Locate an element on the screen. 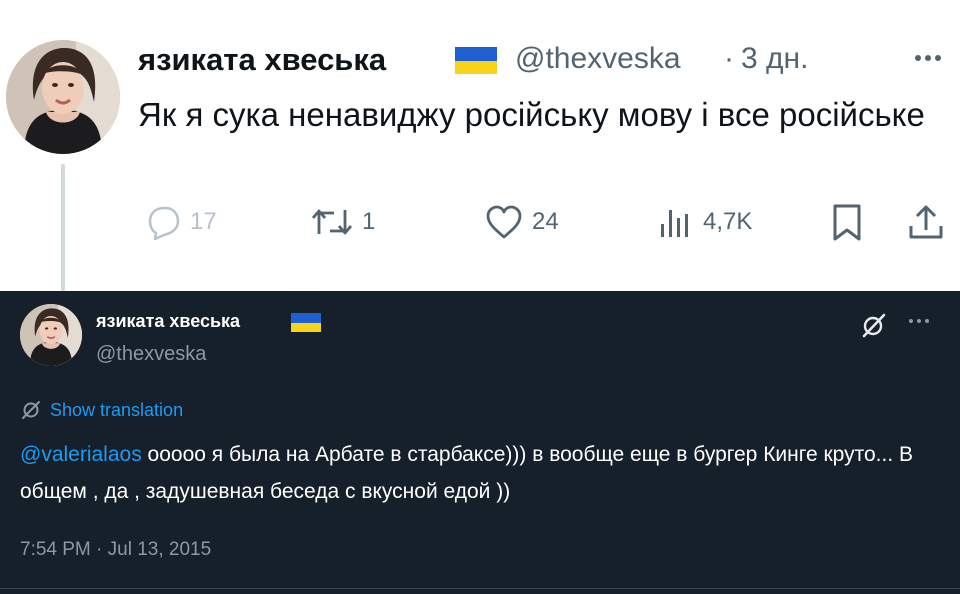  show-translation-label: Show translation is located at coordinates (117, 409).